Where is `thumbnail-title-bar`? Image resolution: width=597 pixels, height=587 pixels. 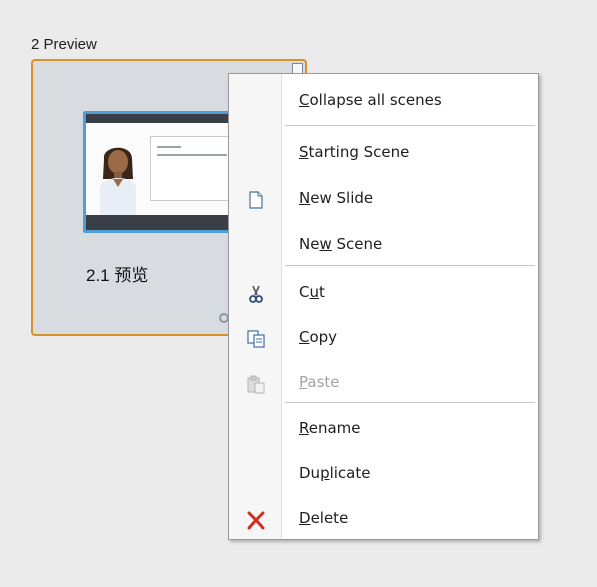 thumbnail-title-bar is located at coordinates (166, 118).